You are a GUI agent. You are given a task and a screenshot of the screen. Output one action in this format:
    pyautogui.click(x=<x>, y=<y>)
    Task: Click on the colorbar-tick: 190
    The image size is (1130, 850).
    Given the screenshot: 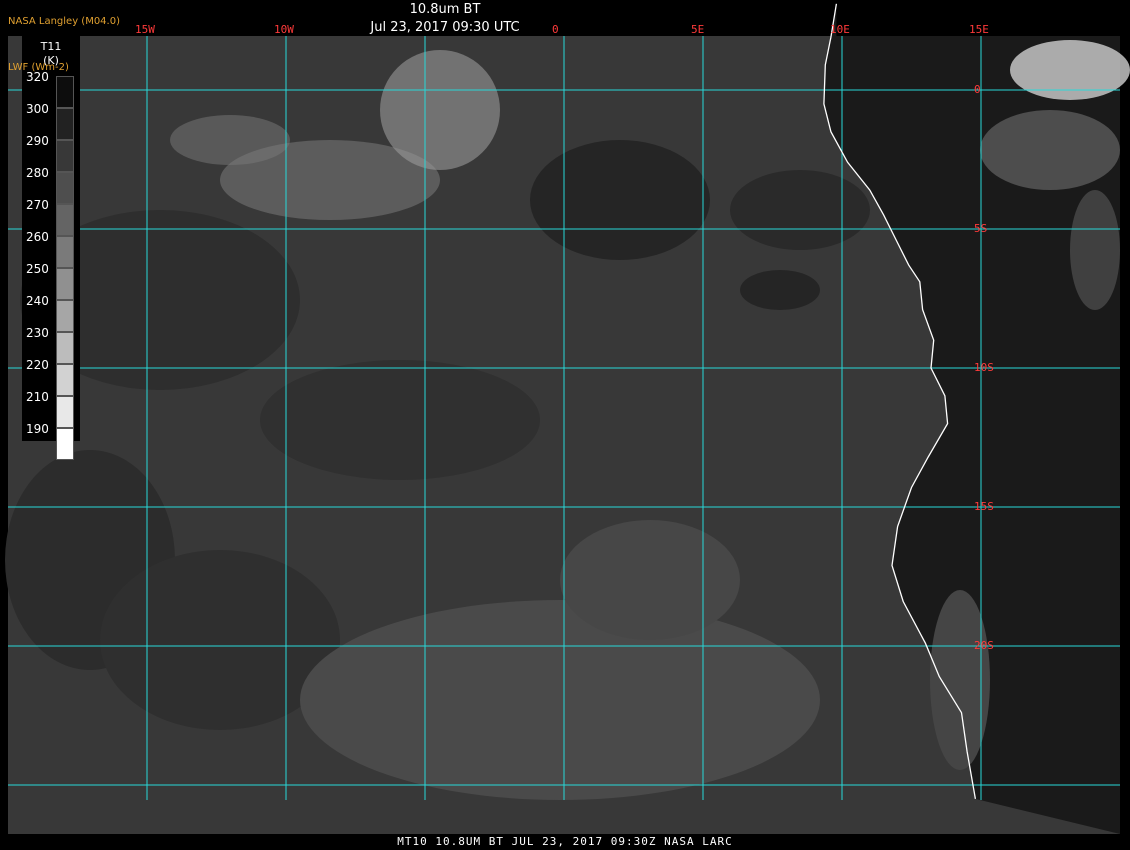 What is the action you would take?
    pyautogui.click(x=37, y=429)
    